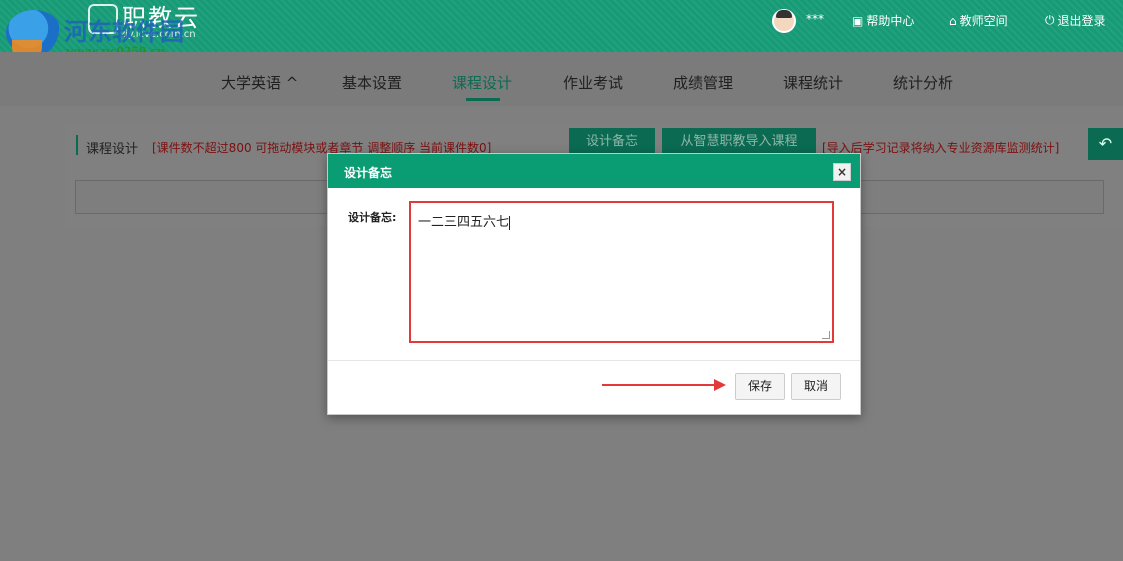  Describe the element at coordinates (983, 21) in the screenshot. I see `teacher-space-label: 教师空间` at that location.